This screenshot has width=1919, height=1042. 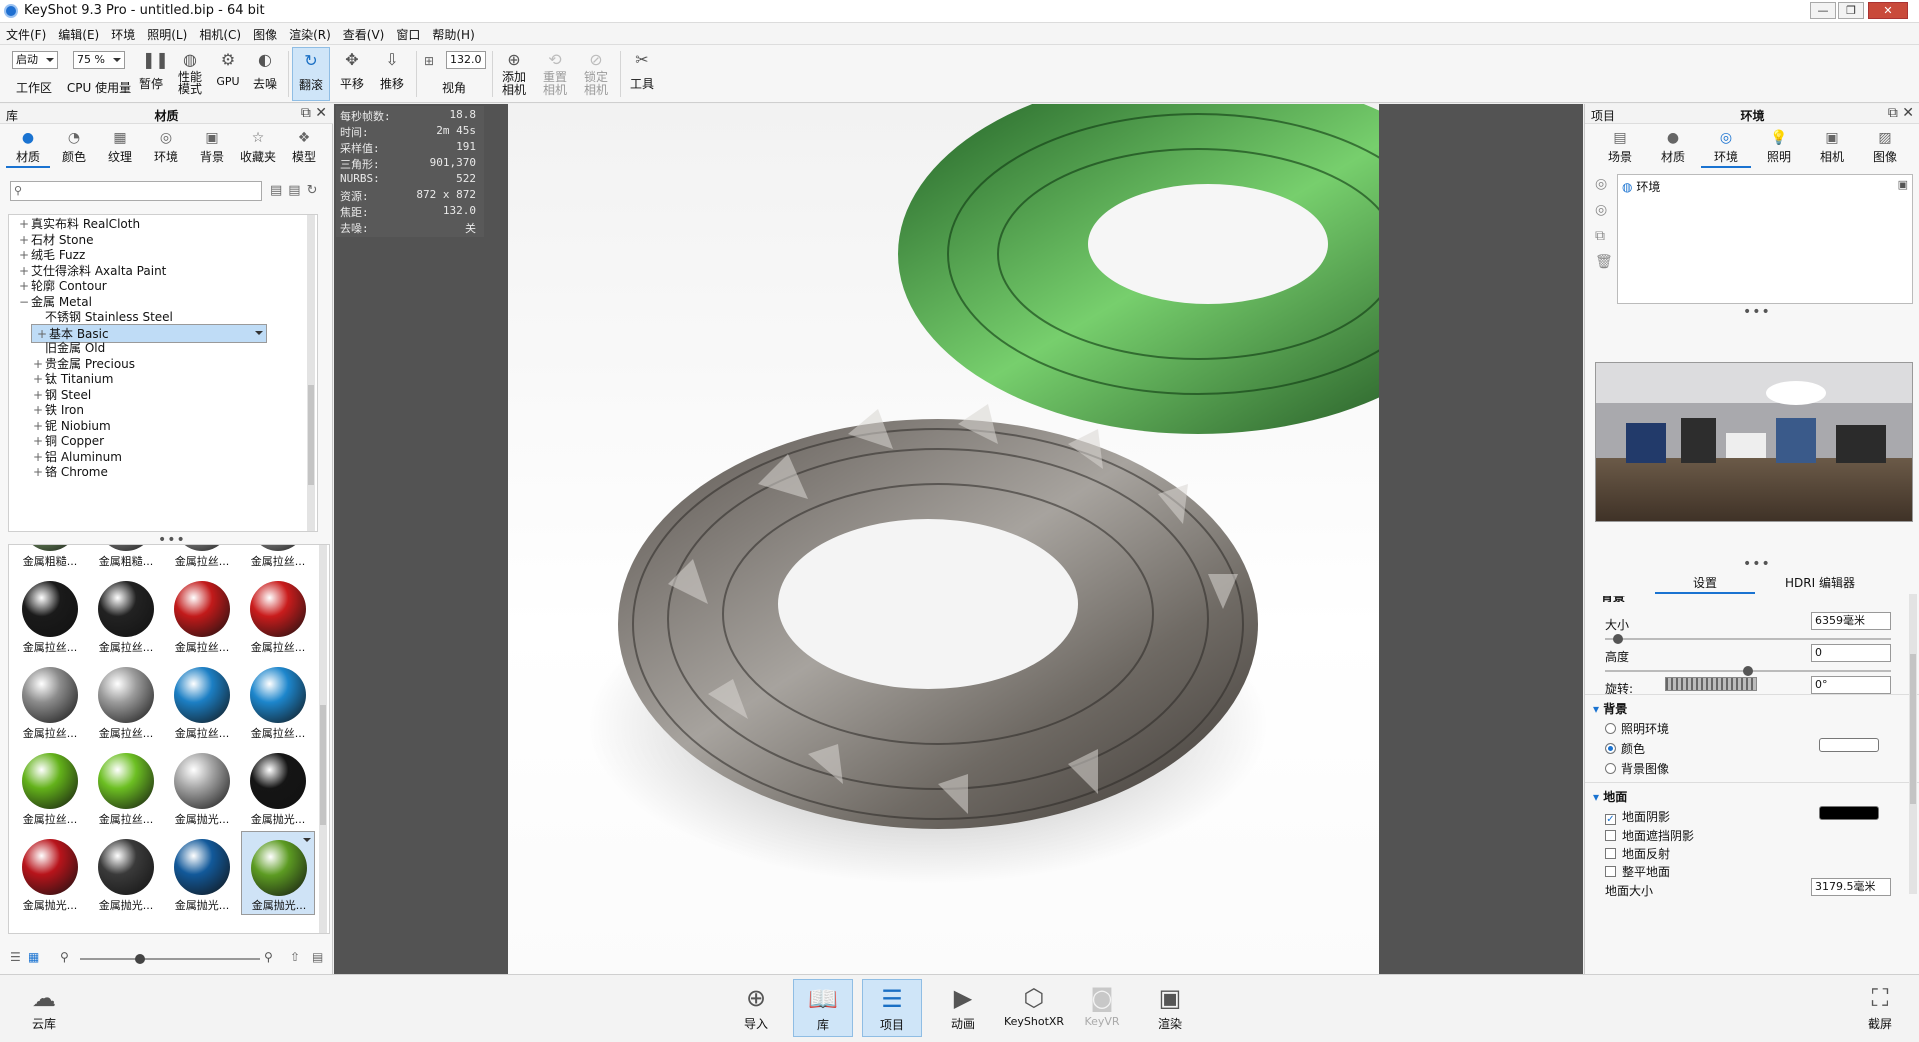 I want to click on lock-camera-button: ⊘ 锁定 相机, so click(x=596, y=74).